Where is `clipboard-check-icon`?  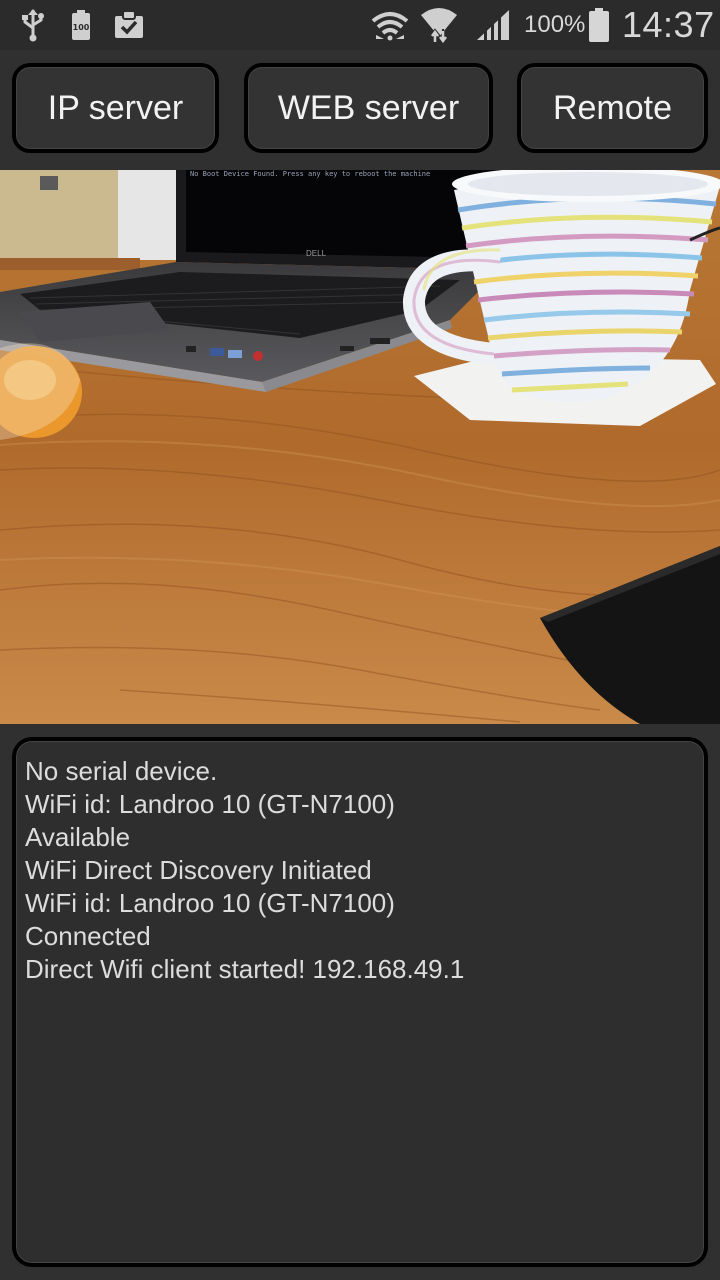 clipboard-check-icon is located at coordinates (129, 25).